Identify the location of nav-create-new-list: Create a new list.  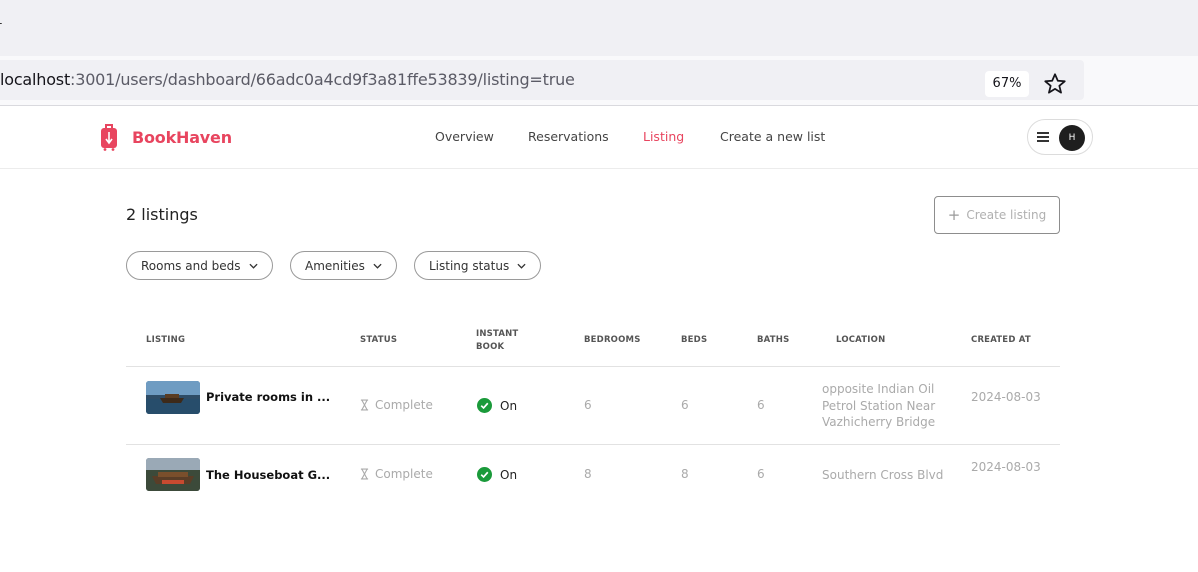
(772, 136).